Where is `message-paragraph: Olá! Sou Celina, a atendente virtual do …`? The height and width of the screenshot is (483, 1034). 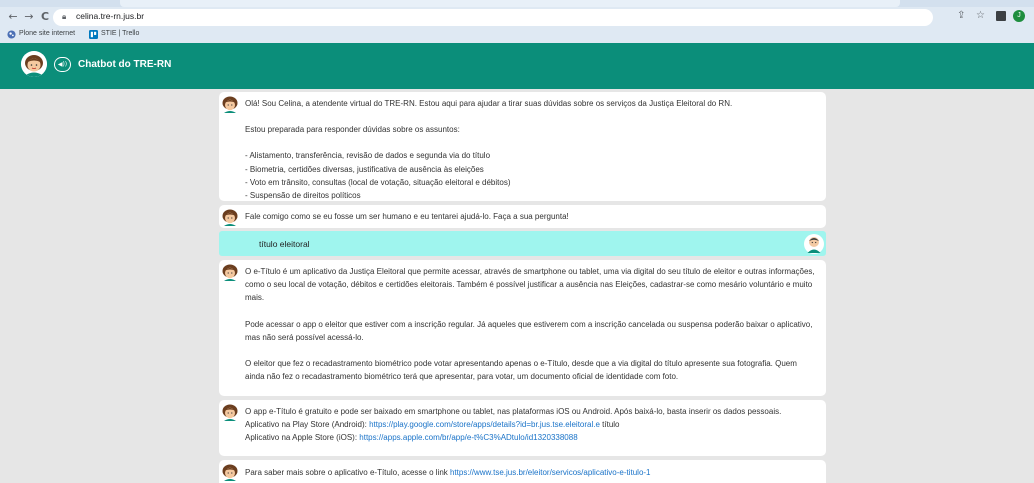
message-paragraph: Olá! Sou Celina, a atendente virtual do … is located at coordinates (489, 103).